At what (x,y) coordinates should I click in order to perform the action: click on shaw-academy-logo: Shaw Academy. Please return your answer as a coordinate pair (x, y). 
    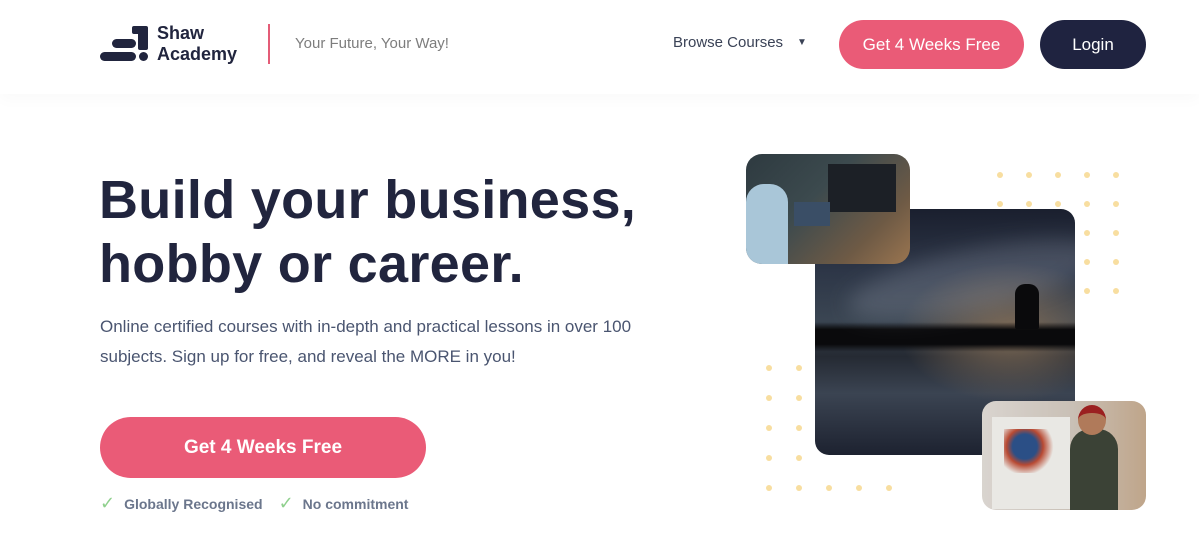
    Looking at the image, I should click on (175, 44).